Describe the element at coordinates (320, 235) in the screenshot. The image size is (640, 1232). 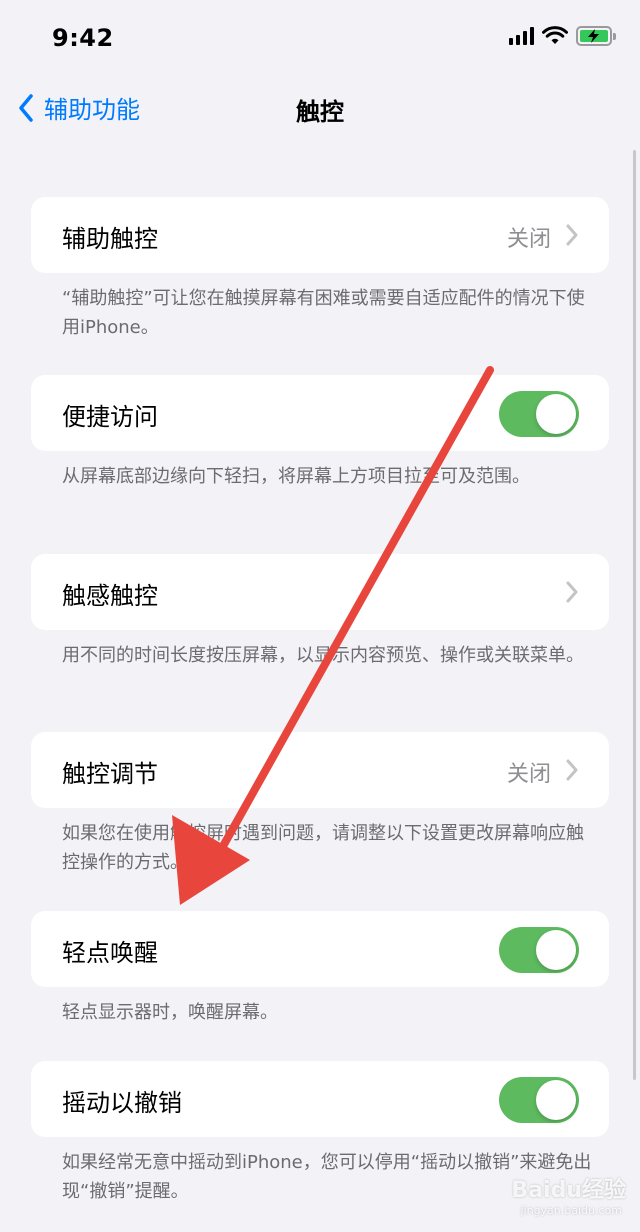
I see `row-assistive-touch: 辅助触控 关闭` at that location.